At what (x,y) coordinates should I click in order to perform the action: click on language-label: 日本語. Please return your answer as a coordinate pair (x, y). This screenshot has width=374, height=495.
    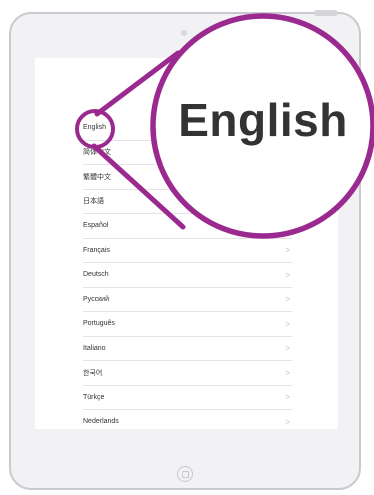
    Looking at the image, I should click on (93, 202).